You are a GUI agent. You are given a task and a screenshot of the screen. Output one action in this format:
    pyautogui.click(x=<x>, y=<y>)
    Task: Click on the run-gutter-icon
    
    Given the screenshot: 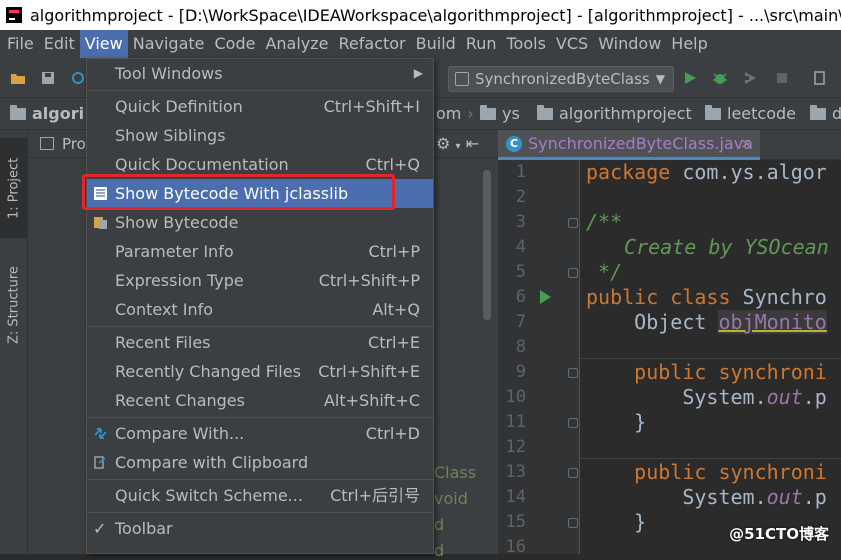 What is the action you would take?
    pyautogui.click(x=545, y=297)
    